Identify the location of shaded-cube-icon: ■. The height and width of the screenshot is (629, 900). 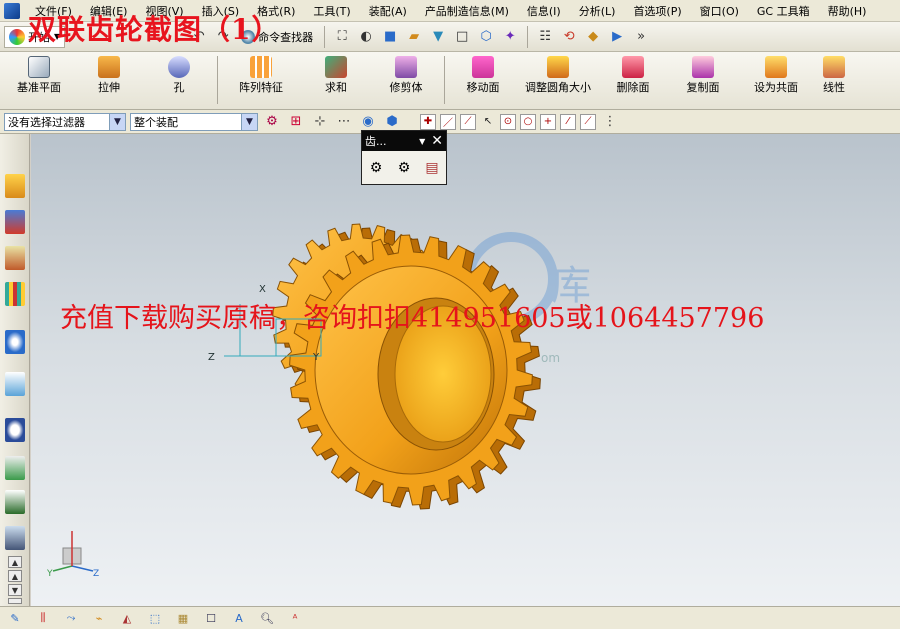
(390, 37).